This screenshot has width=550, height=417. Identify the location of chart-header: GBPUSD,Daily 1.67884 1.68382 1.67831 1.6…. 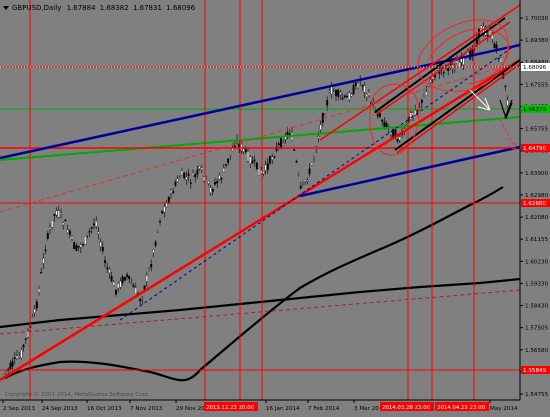
(99, 8).